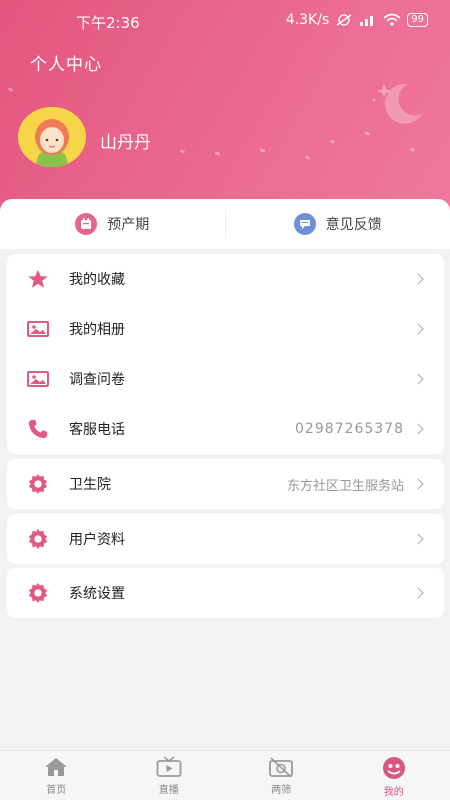 The image size is (450, 800). What do you see at coordinates (367, 21) in the screenshot?
I see `signal-icon` at bounding box center [367, 21].